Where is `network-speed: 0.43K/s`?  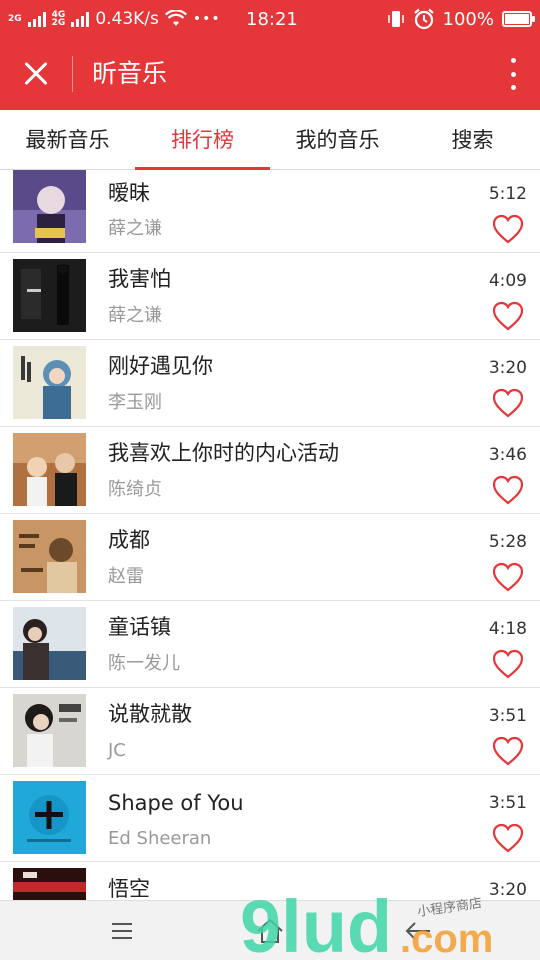
network-speed: 0.43K/s is located at coordinates (127, 19).